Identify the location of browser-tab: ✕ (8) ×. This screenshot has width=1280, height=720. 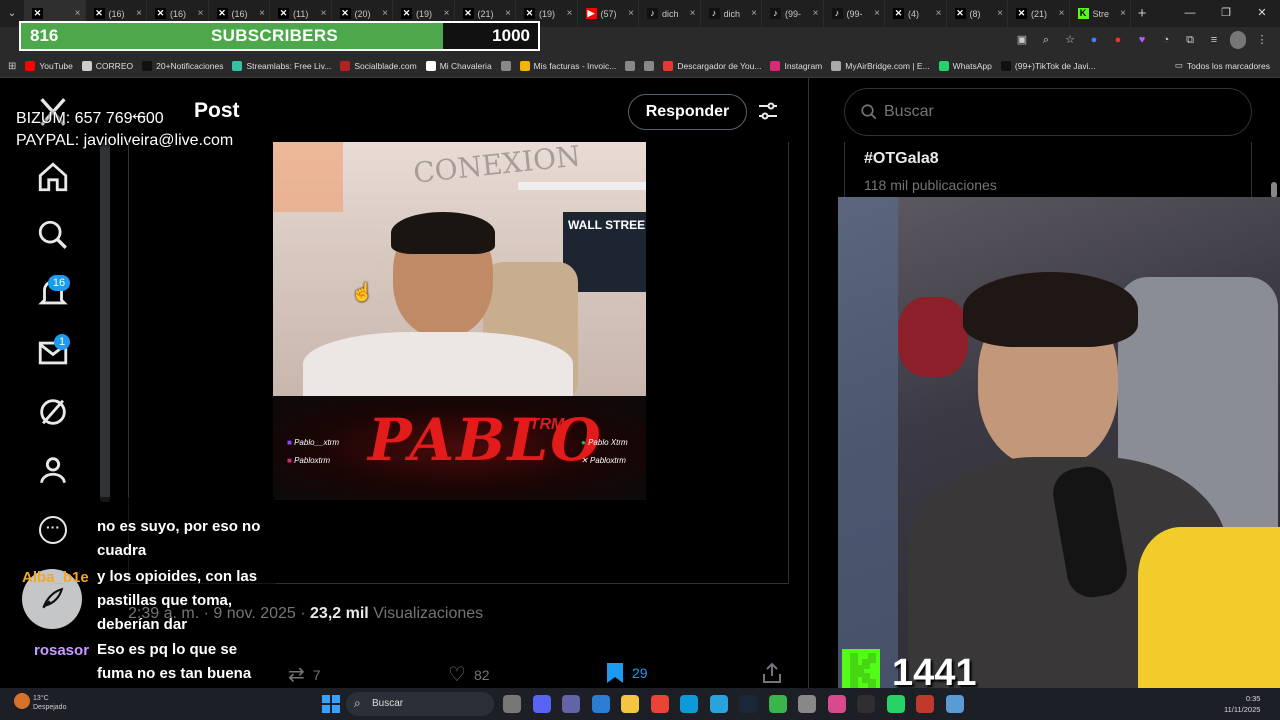
(977, 13).